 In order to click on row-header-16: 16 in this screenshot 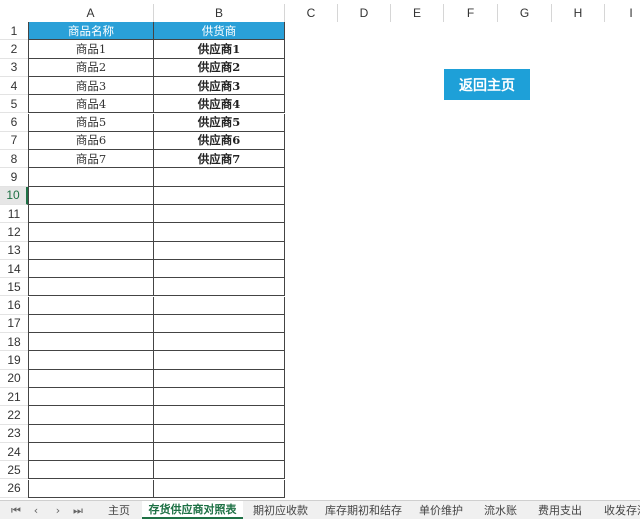, I will do `click(14, 305)`.